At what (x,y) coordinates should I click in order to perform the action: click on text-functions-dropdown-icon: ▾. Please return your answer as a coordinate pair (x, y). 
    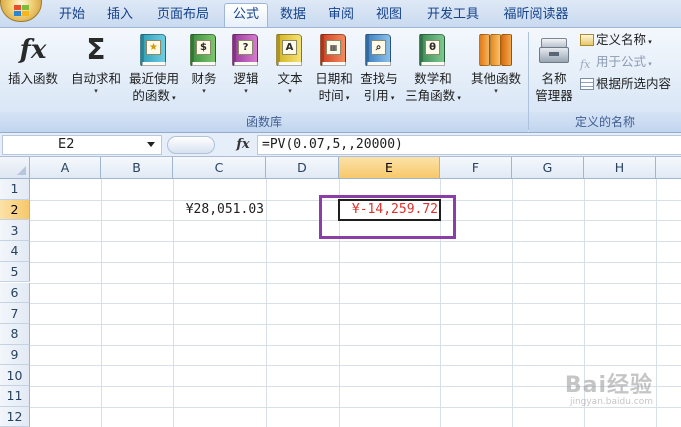
    Looking at the image, I should click on (290, 91).